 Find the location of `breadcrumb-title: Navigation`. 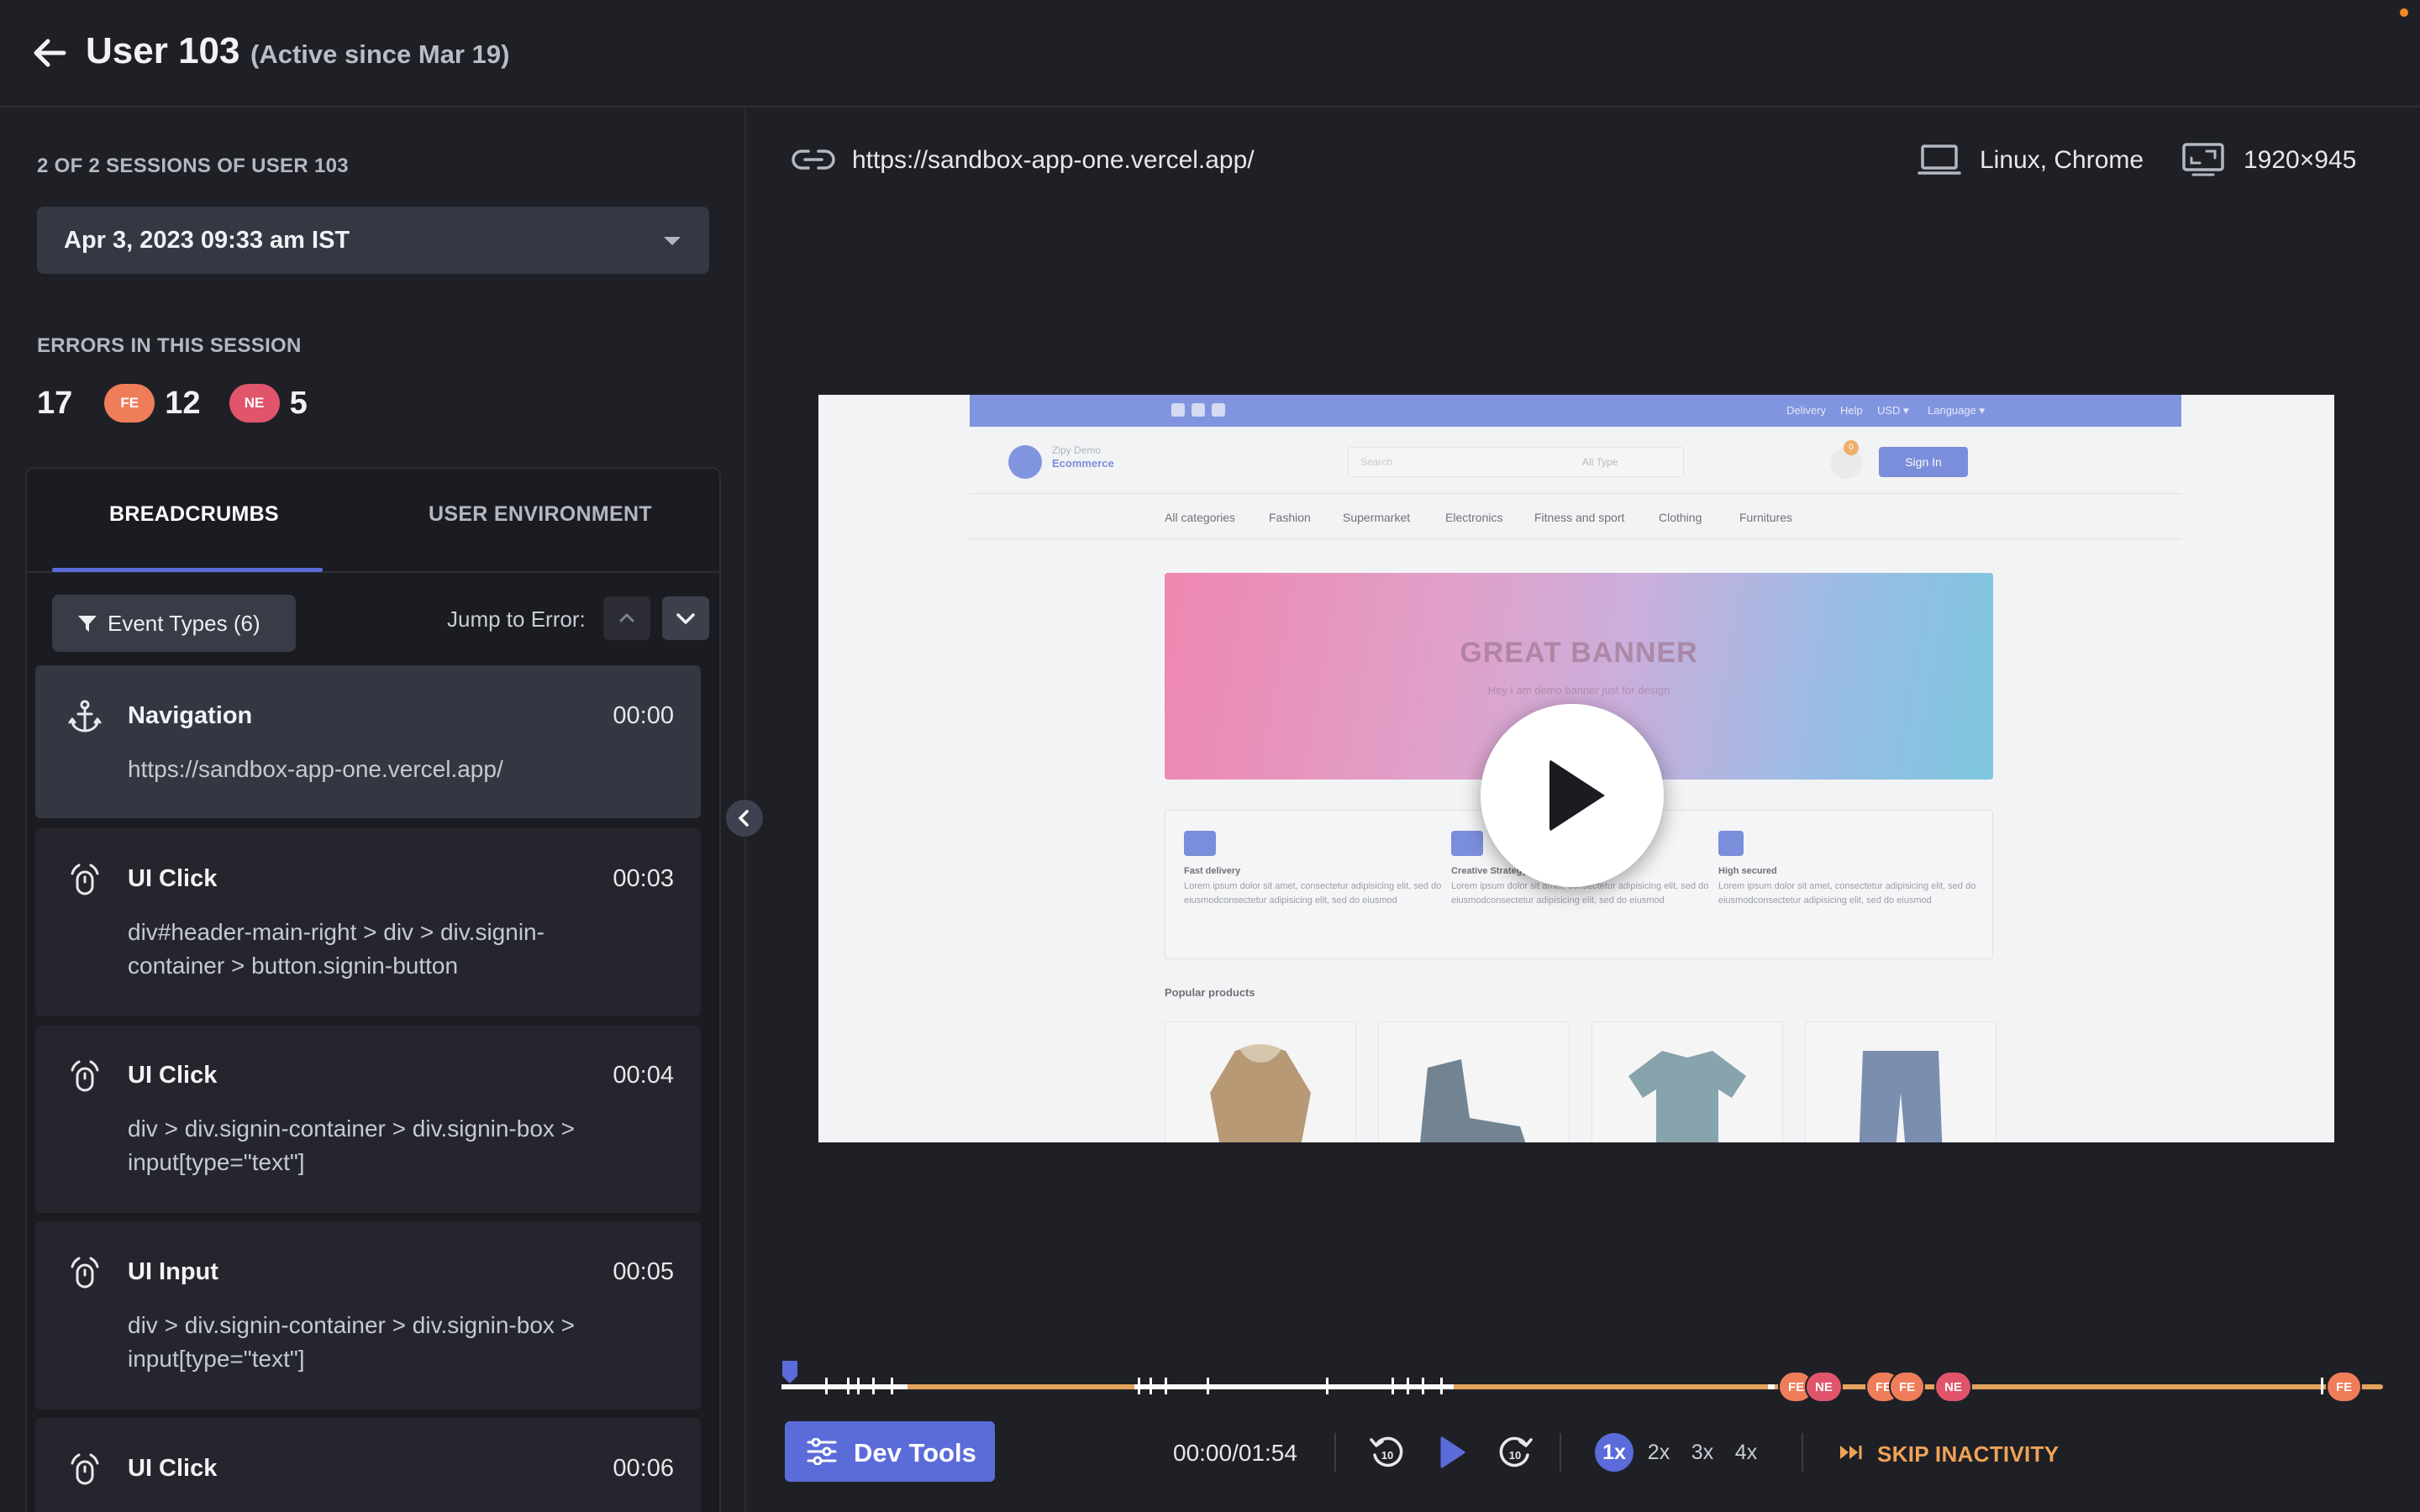

breadcrumb-title: Navigation is located at coordinates (191, 715).